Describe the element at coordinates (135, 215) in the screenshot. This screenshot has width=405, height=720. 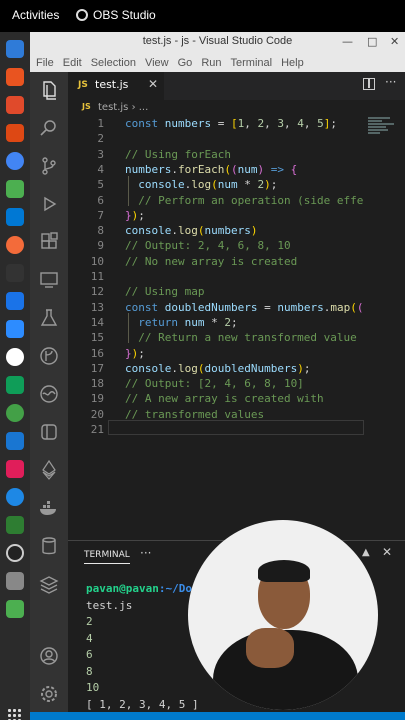
I see `code-text: });` at that location.